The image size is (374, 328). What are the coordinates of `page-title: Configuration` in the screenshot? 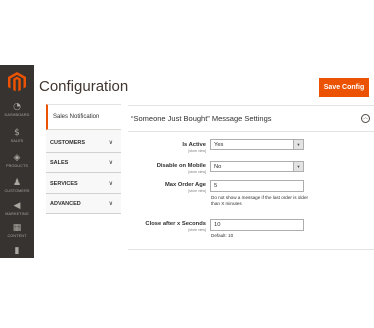 It's located at (84, 86).